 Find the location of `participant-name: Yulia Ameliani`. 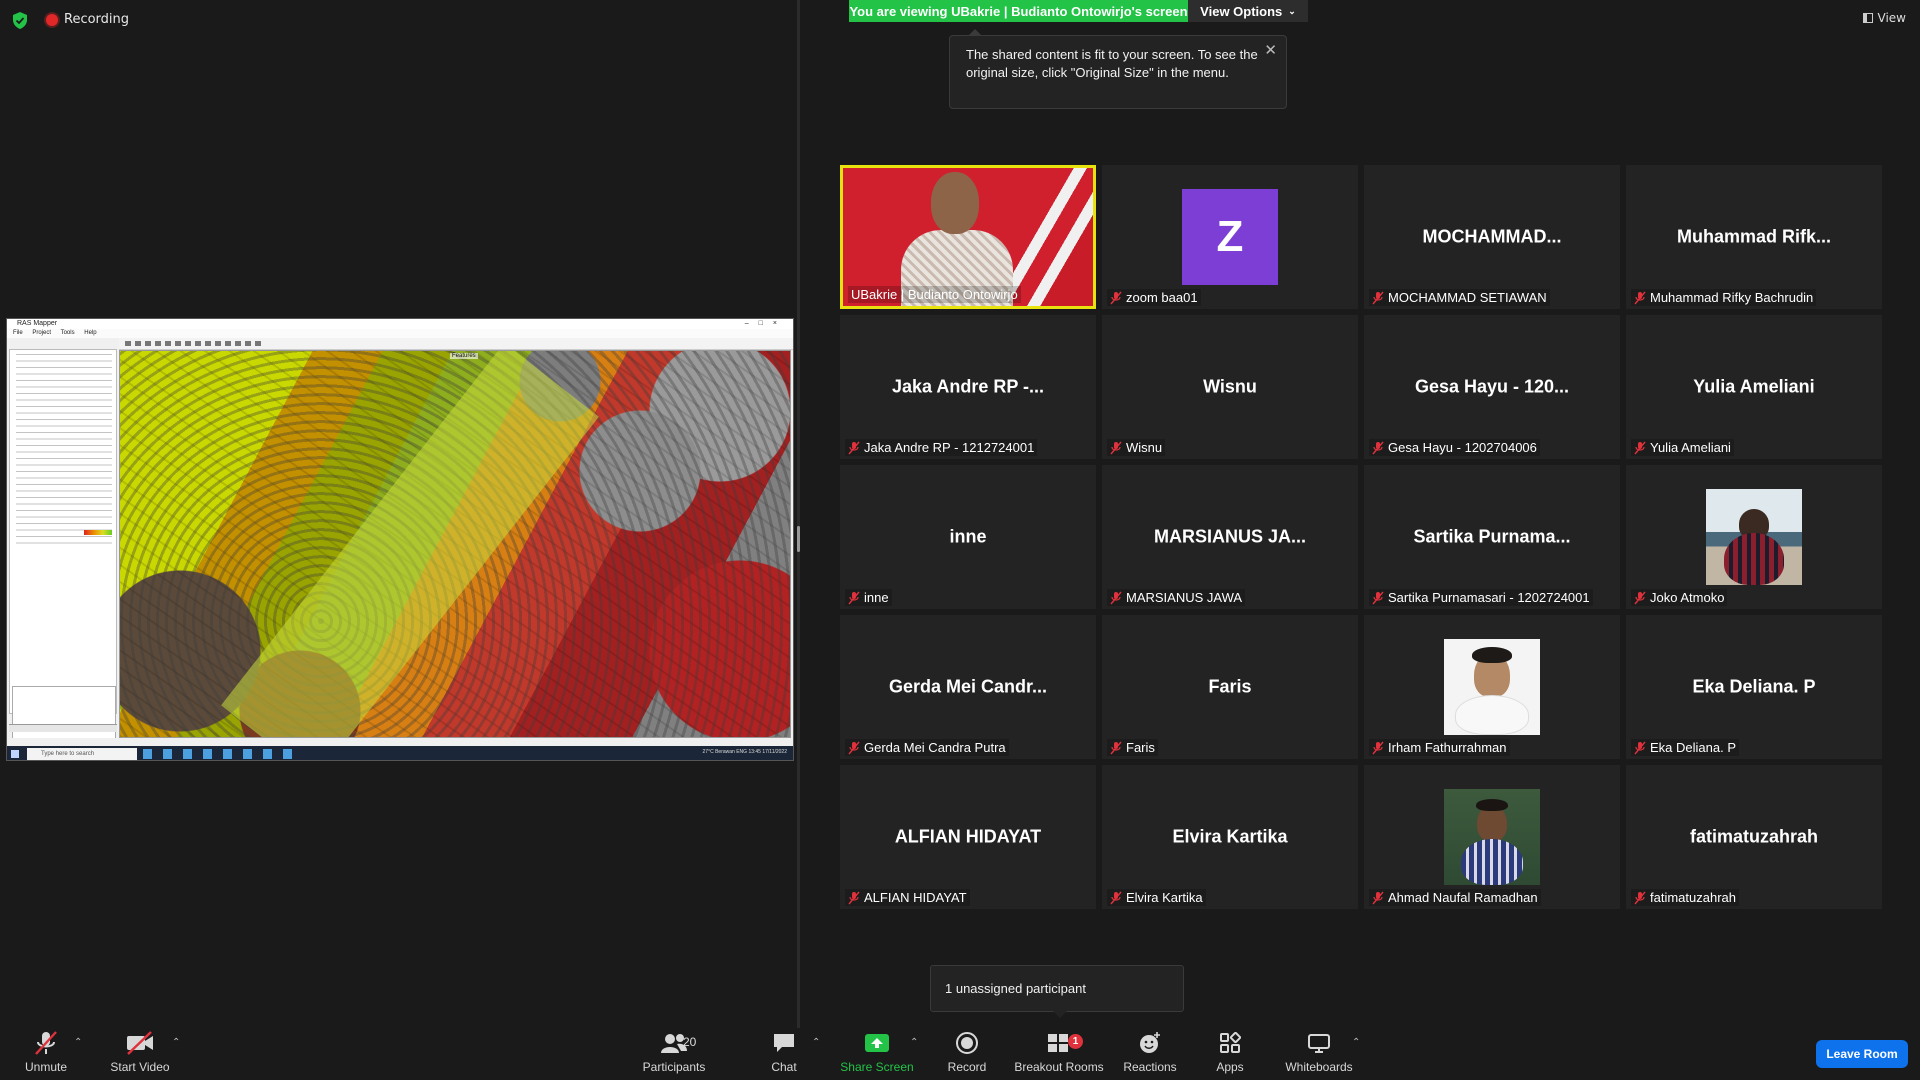

participant-name: Yulia Ameliani is located at coordinates (1690, 447).